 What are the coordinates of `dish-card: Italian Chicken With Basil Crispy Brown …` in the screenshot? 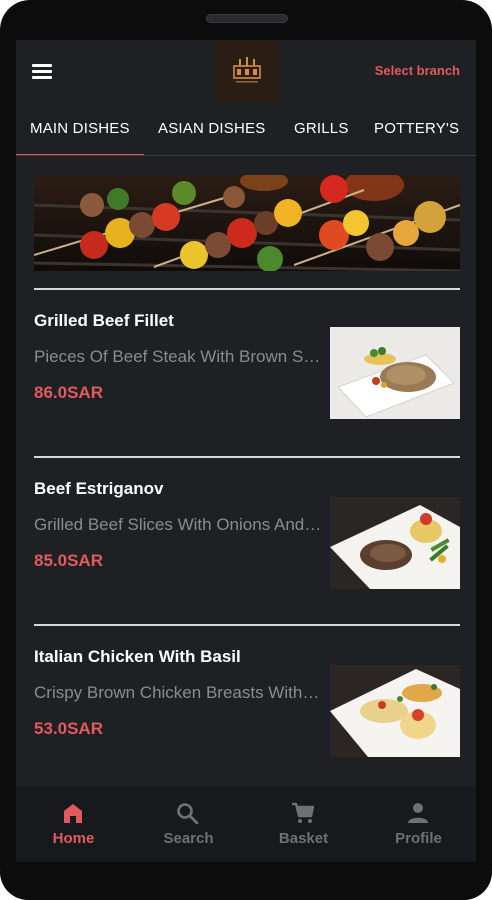 It's located at (247, 697).